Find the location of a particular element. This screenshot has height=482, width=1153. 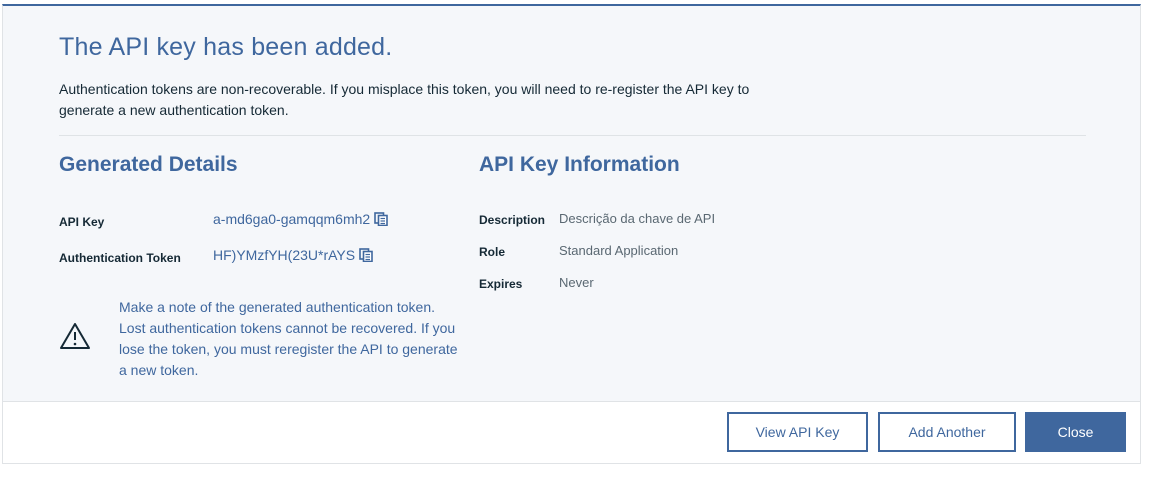

add-another-button: Add Another is located at coordinates (947, 432).